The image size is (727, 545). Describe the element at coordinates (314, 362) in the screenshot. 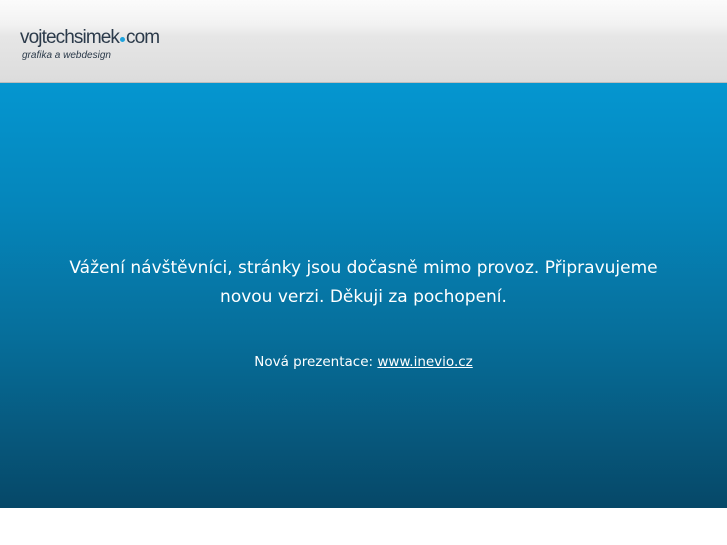

I see `new-site-label: Nová prezentace:` at that location.